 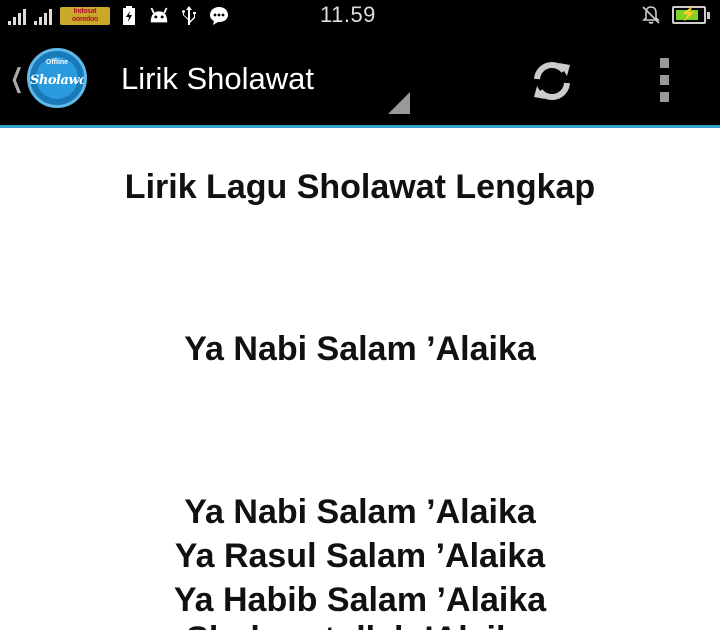 What do you see at coordinates (360, 78) in the screenshot?
I see `action-bar` at bounding box center [360, 78].